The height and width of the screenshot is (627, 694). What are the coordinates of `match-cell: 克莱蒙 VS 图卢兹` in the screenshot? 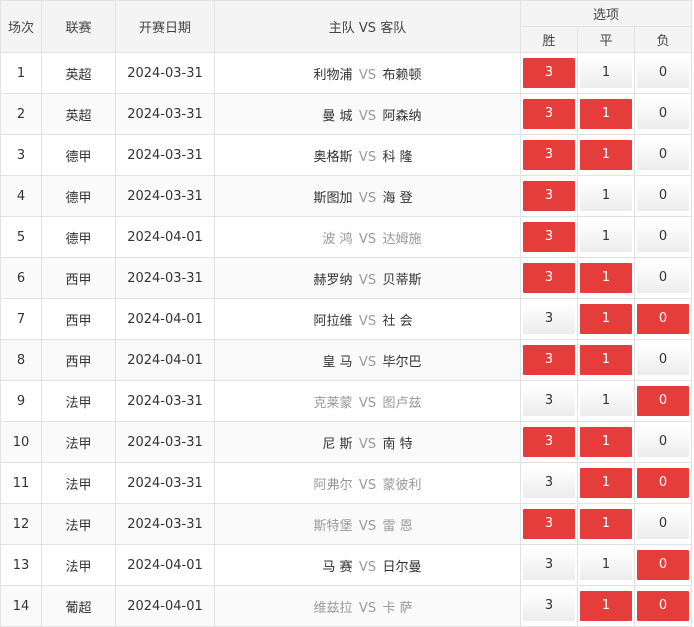 It's located at (367, 401).